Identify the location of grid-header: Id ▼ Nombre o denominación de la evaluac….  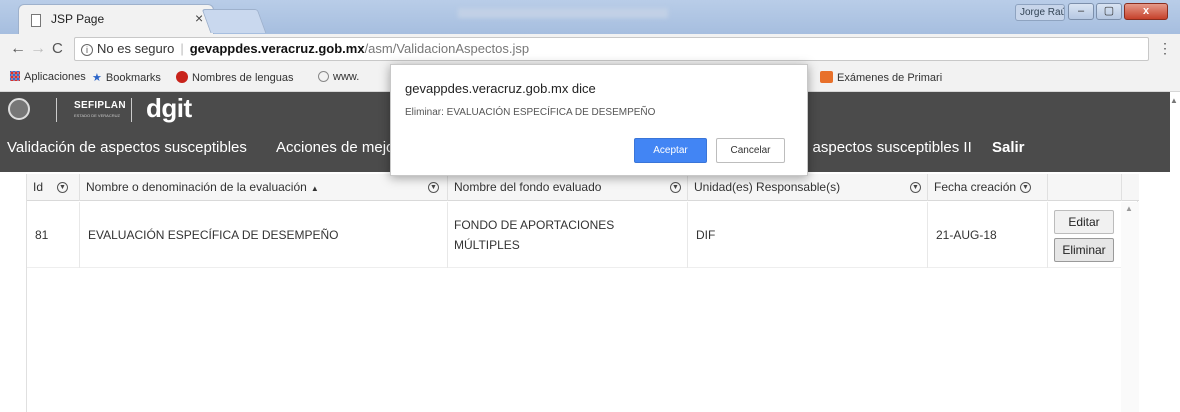
(583, 187).